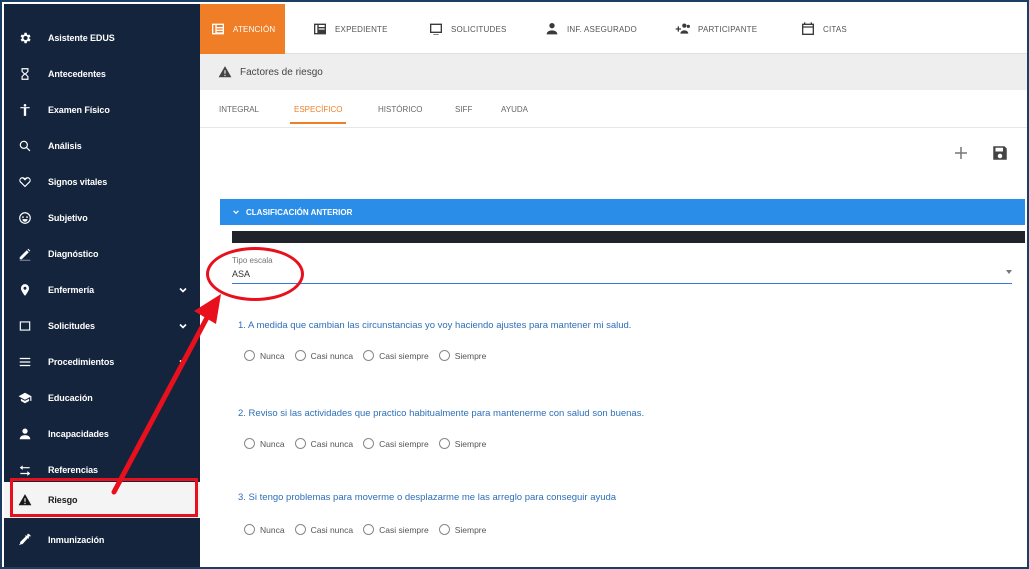  What do you see at coordinates (622, 269) in the screenshot?
I see `tipo-escala-select: Tipo escala ASA` at bounding box center [622, 269].